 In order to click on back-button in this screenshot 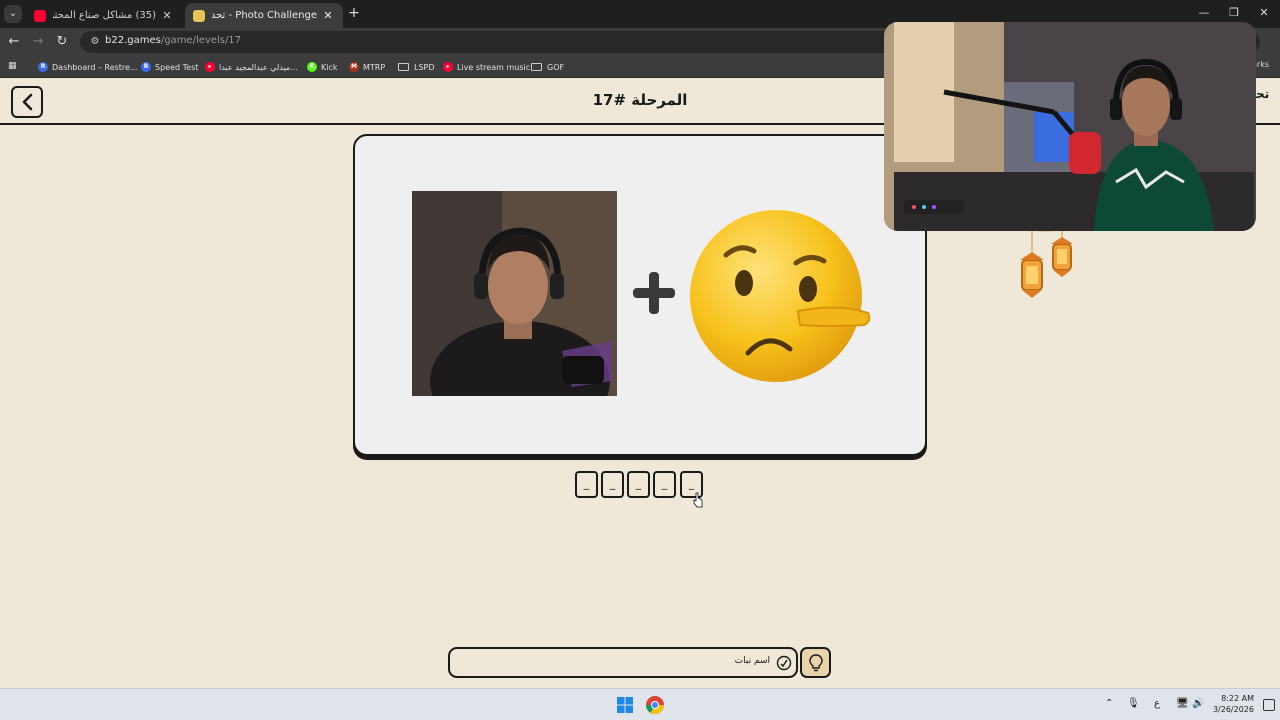, I will do `click(27, 102)`.